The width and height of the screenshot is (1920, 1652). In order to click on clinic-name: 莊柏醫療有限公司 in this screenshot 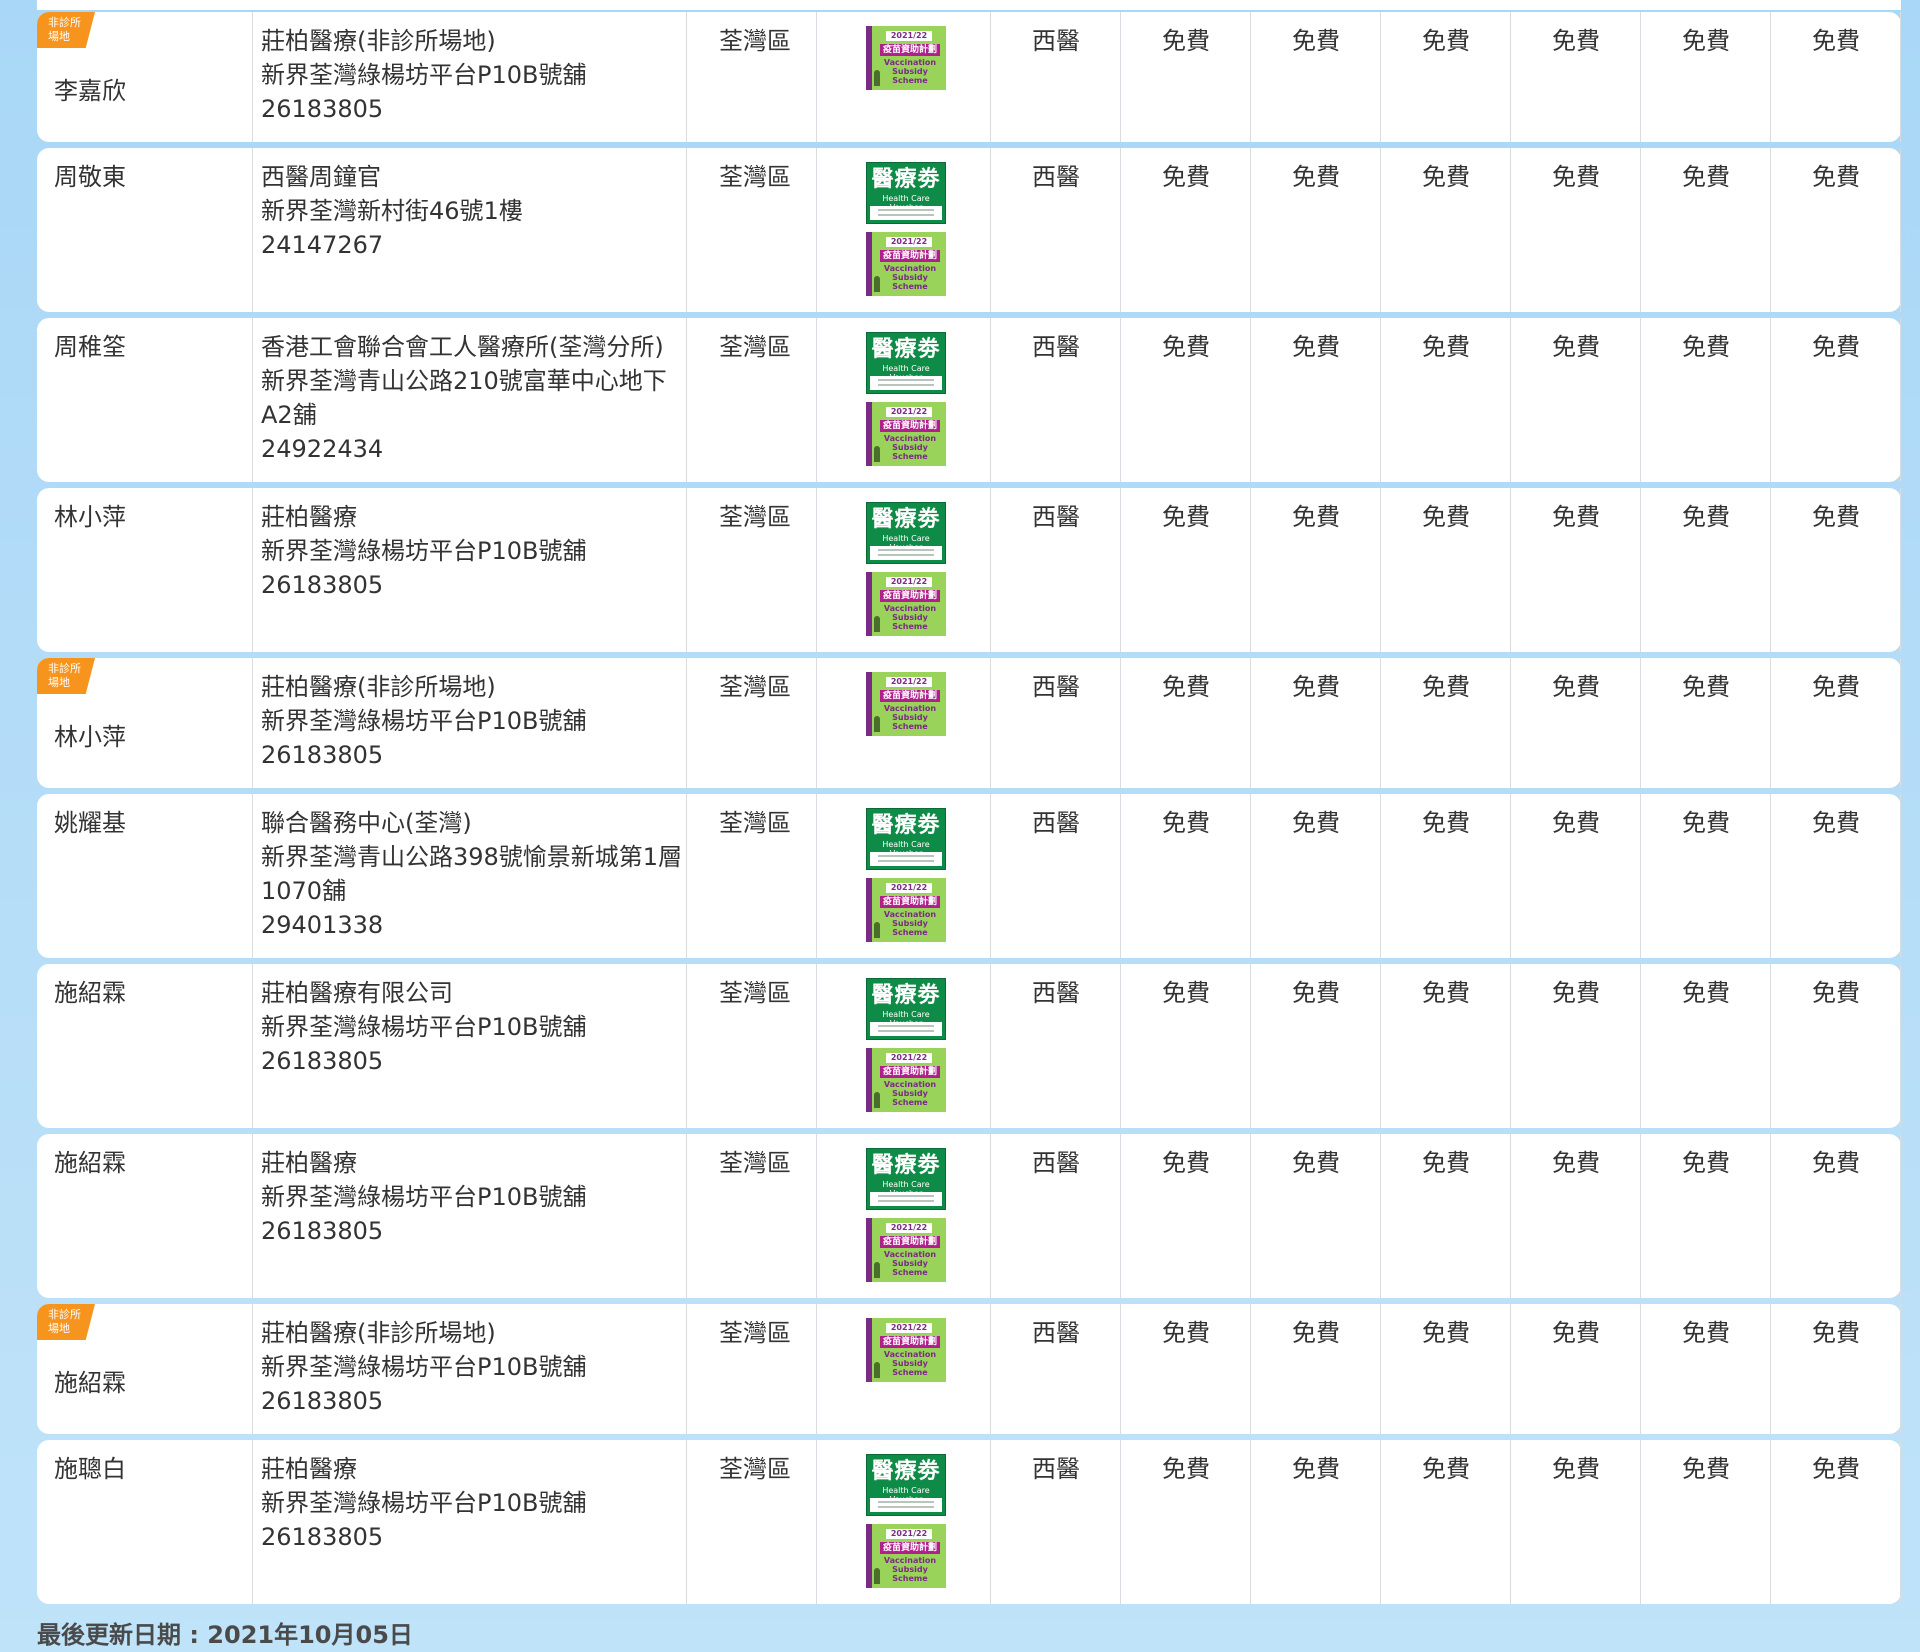, I will do `click(476, 993)`.